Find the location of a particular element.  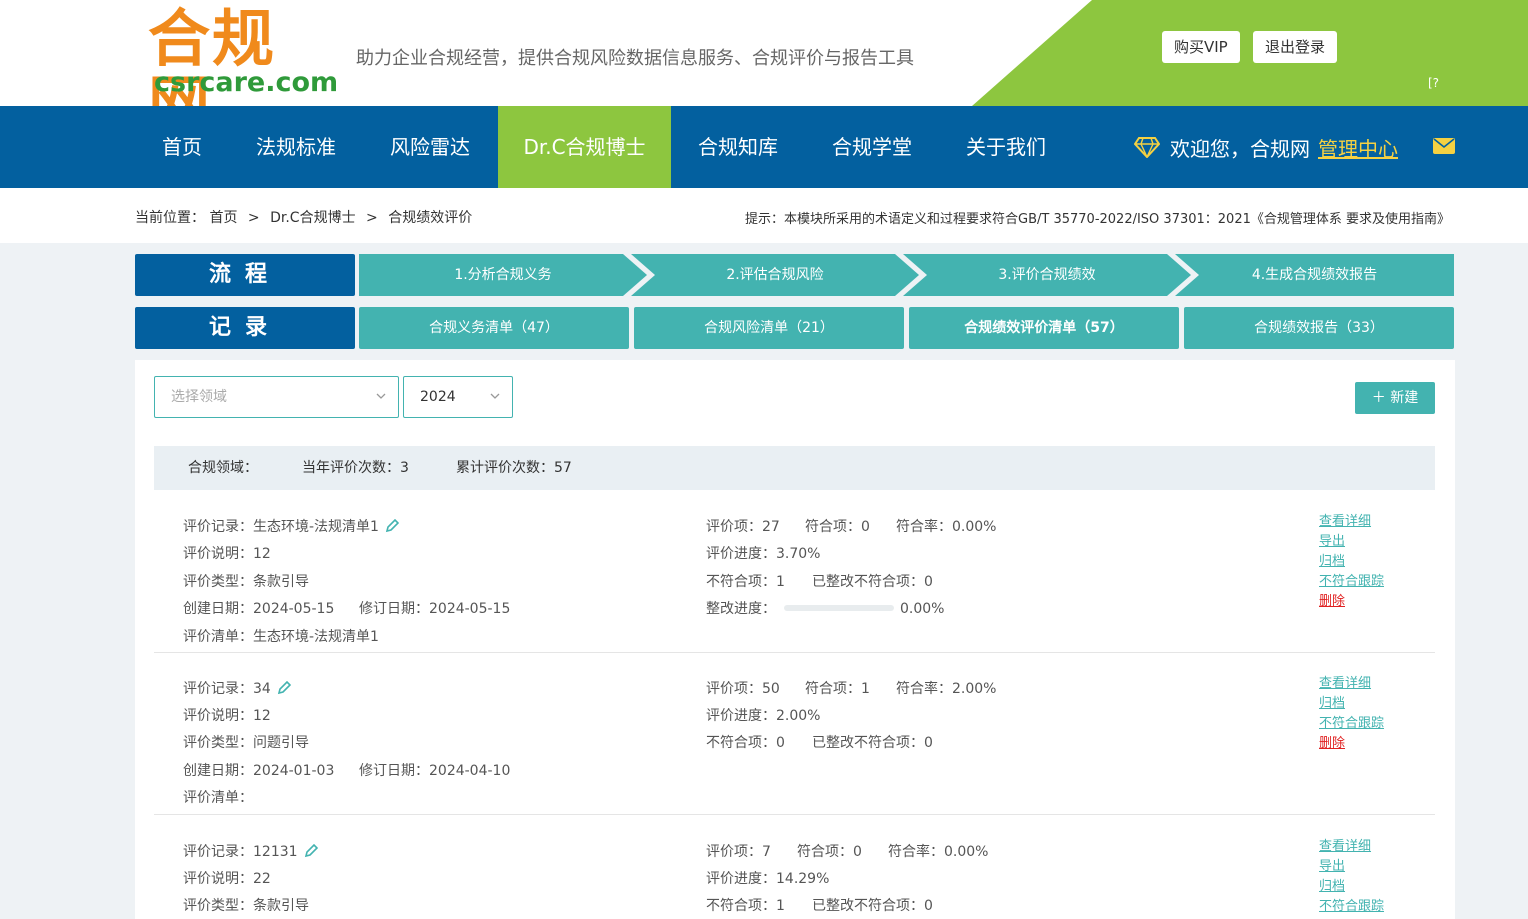

user-area: 欢迎您， 合规网 管理中心 is located at coordinates (1266, 147).